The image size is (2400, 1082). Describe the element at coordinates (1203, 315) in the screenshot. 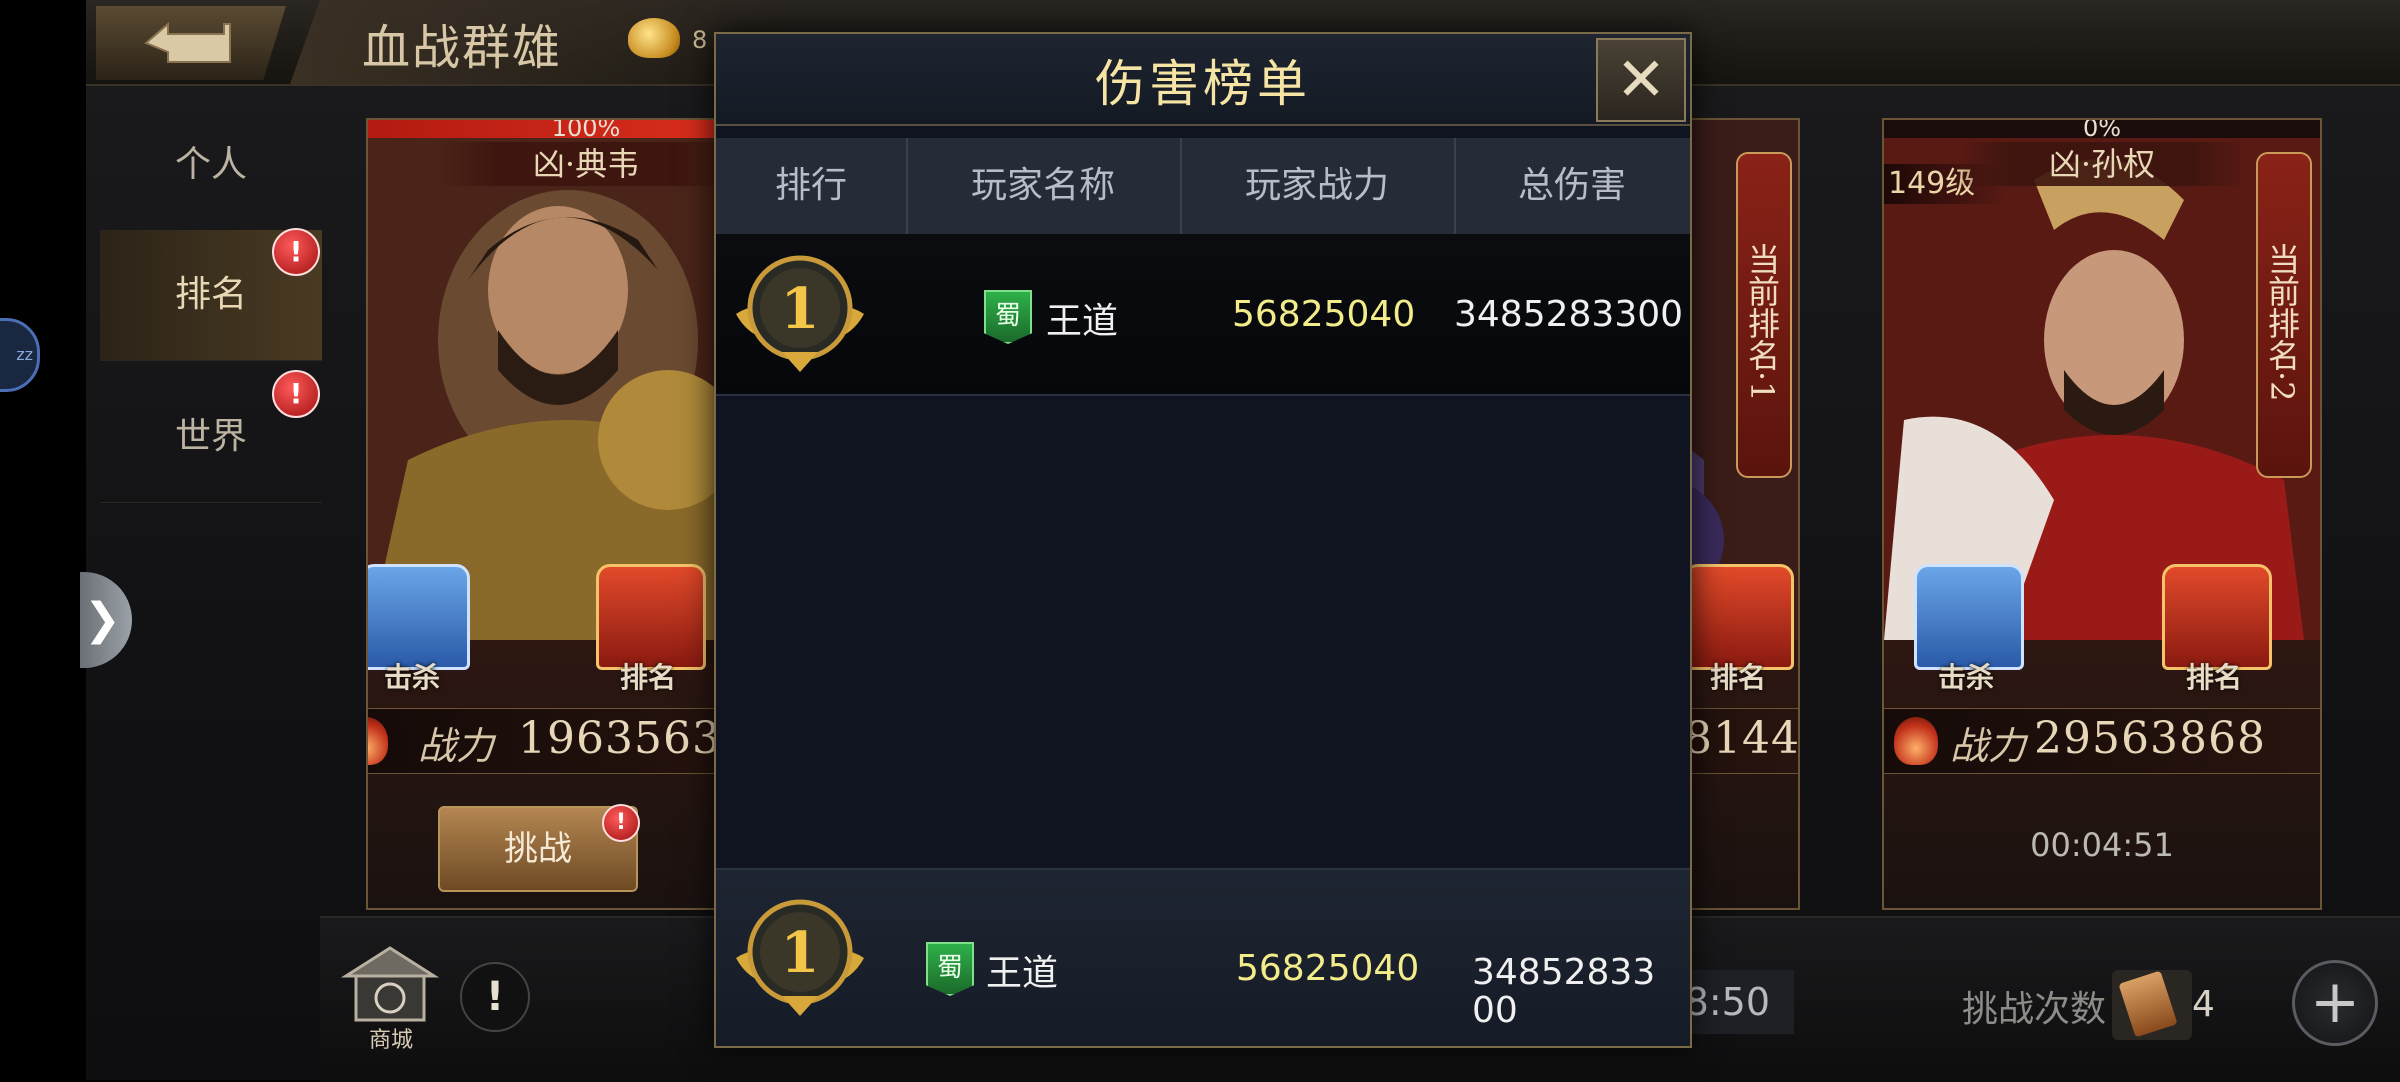

I see `table-row: 1 蜀 王道 56825040 3485283300` at that location.